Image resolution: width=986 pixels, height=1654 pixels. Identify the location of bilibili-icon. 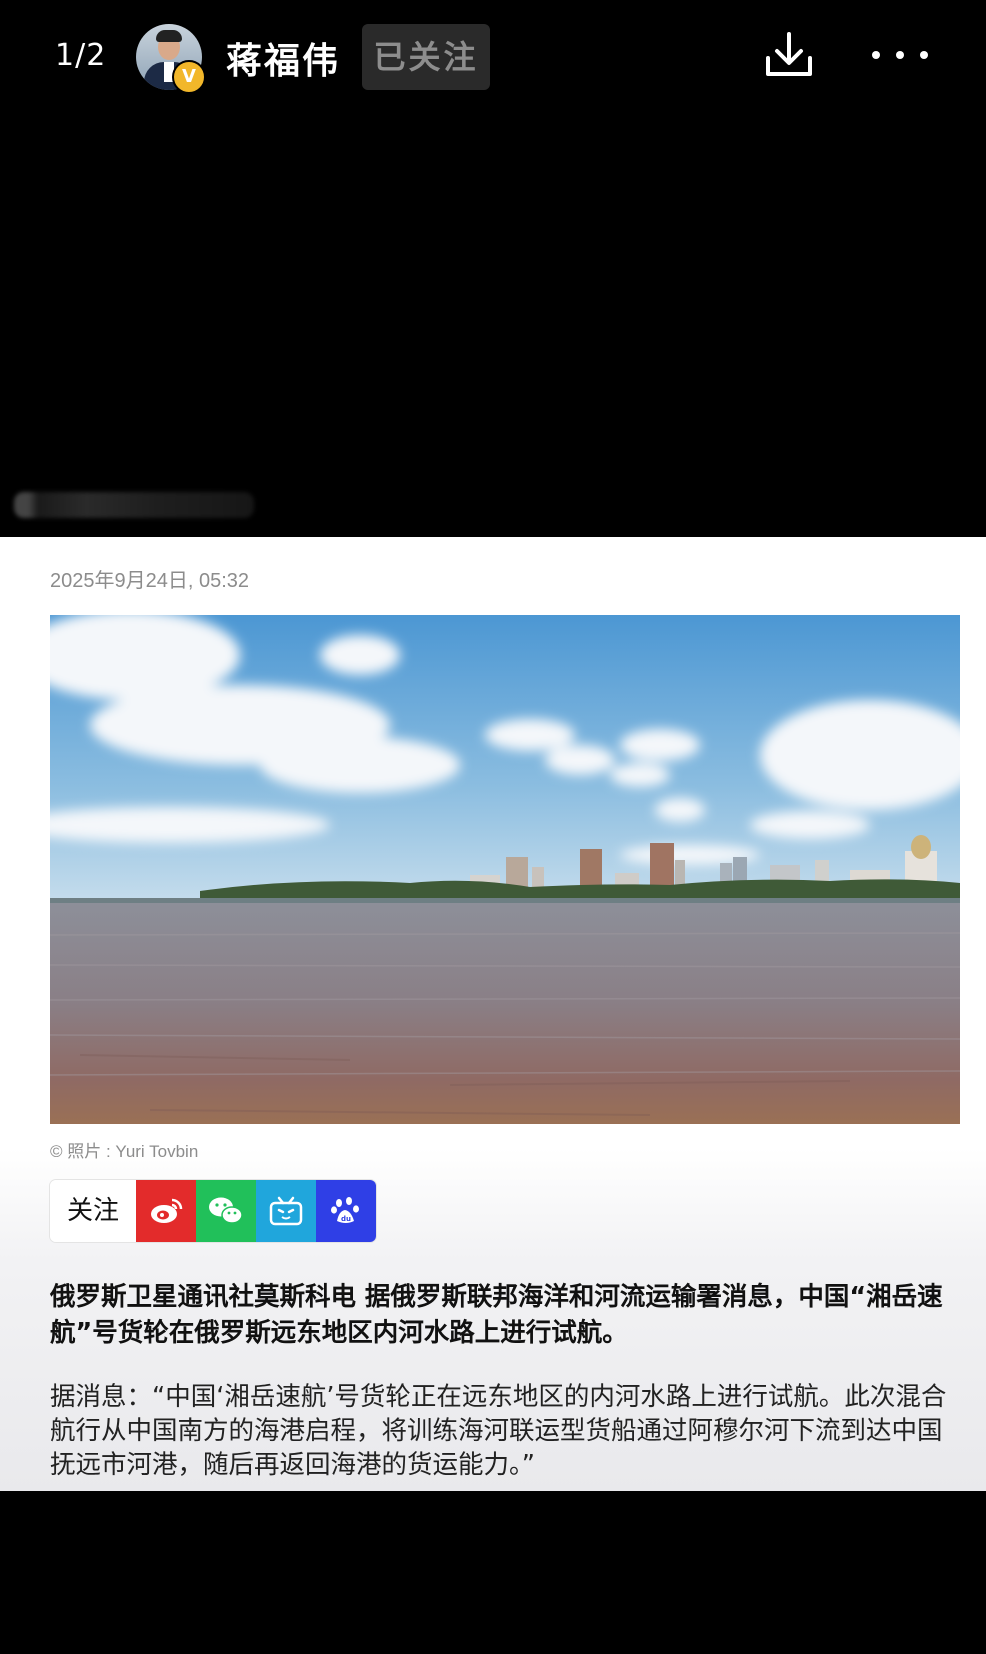
(286, 1211).